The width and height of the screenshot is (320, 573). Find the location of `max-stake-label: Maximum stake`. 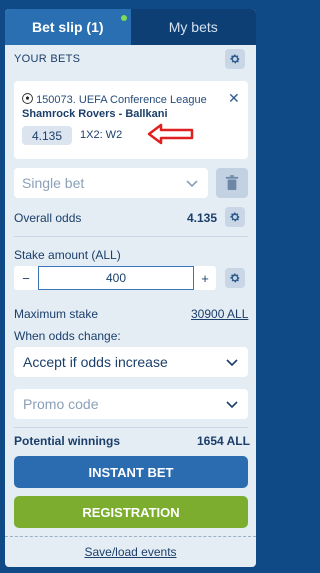

max-stake-label: Maximum stake is located at coordinates (56, 314).